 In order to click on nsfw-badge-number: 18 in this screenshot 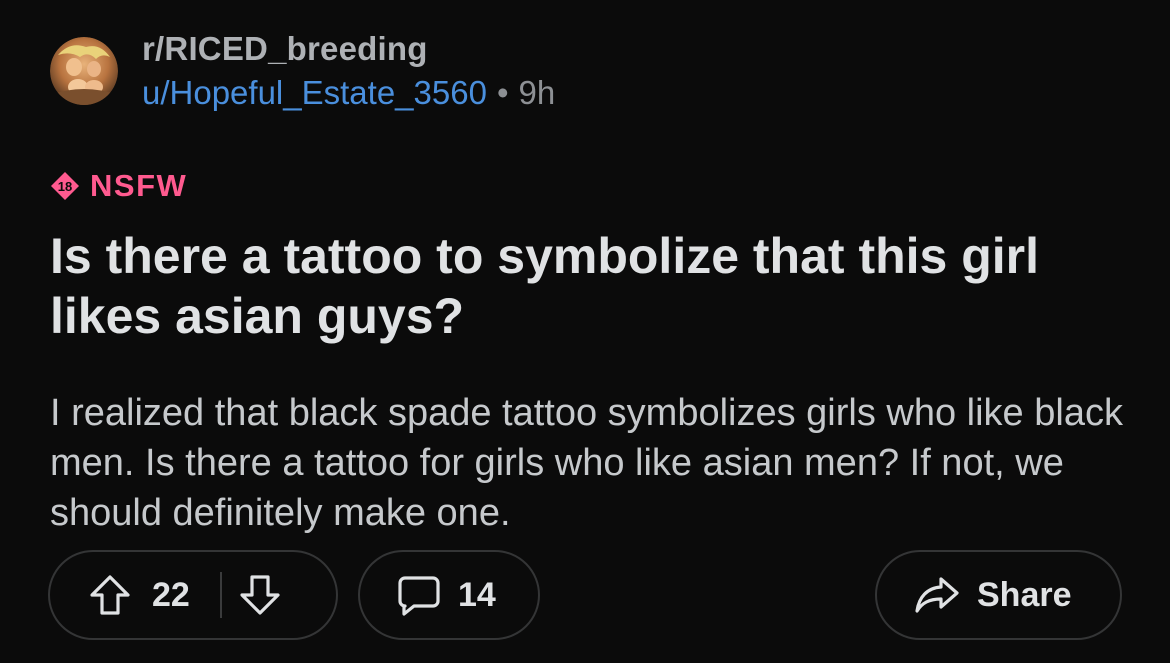, I will do `click(65, 186)`.